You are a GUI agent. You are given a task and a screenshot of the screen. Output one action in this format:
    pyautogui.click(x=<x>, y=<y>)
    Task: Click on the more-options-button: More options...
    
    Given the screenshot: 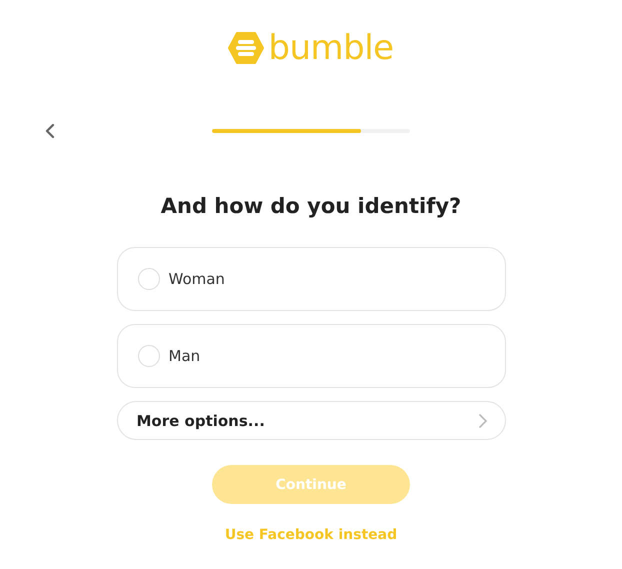 What is the action you would take?
    pyautogui.click(x=311, y=420)
    